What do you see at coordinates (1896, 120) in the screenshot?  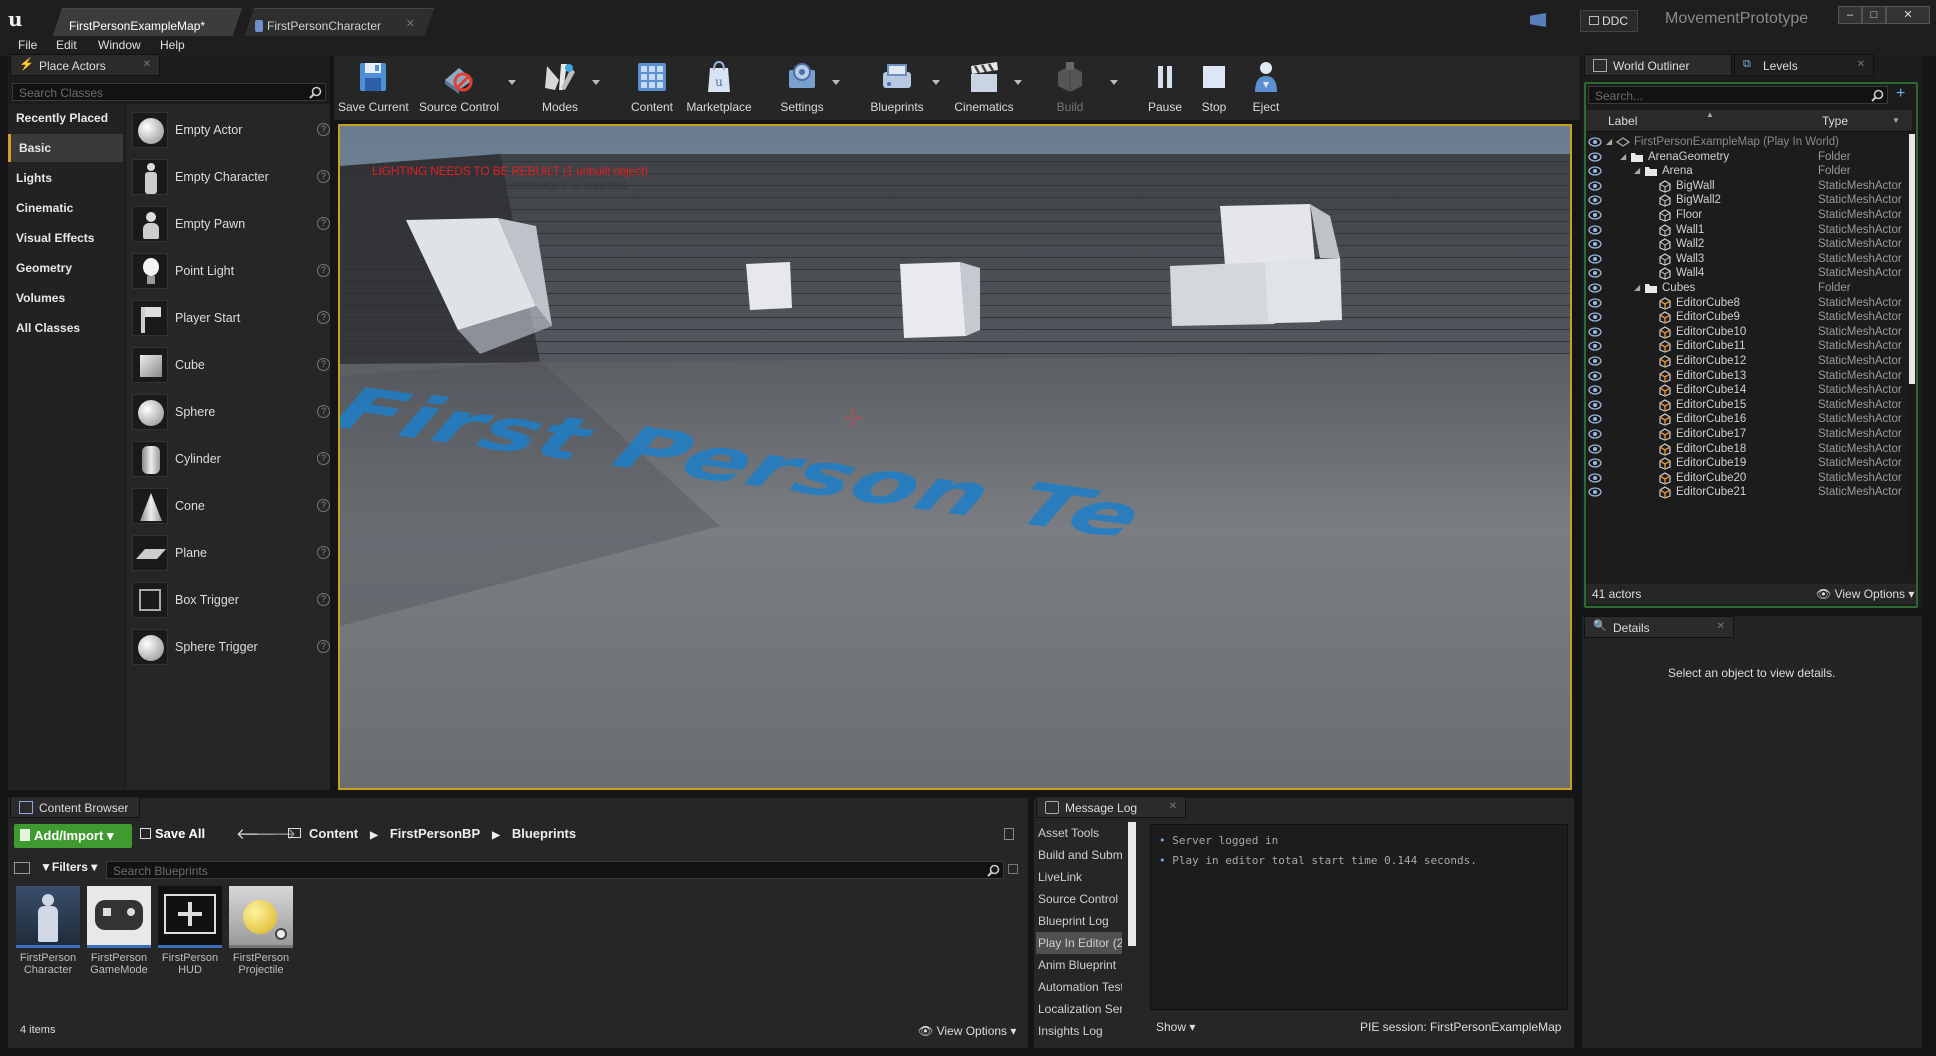 I see `column-options-icon: ▼` at bounding box center [1896, 120].